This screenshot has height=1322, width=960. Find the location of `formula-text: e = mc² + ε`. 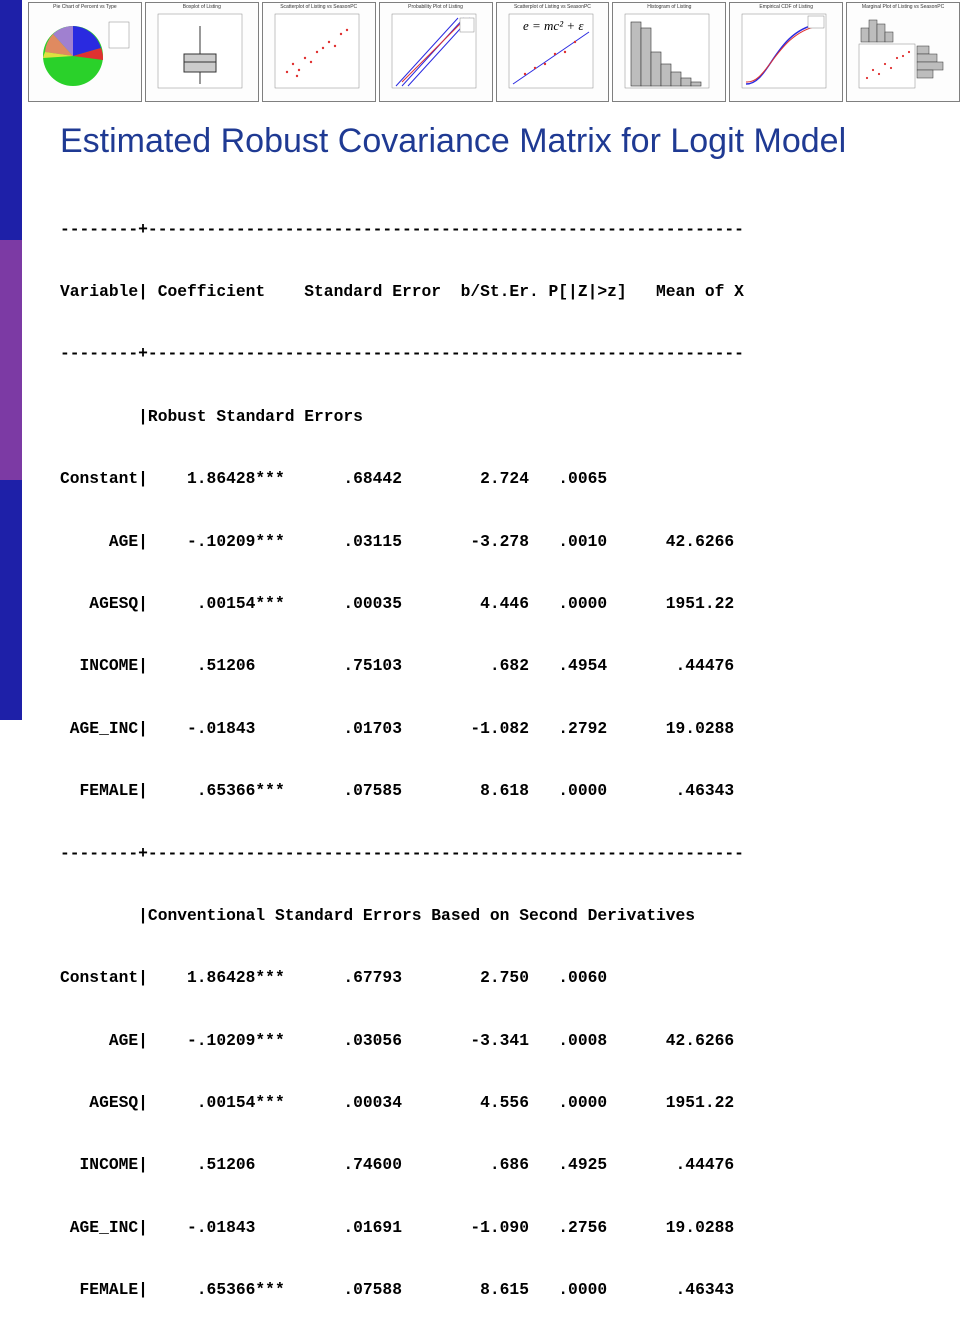

formula-text: e = mc² + ε is located at coordinates (553, 25).